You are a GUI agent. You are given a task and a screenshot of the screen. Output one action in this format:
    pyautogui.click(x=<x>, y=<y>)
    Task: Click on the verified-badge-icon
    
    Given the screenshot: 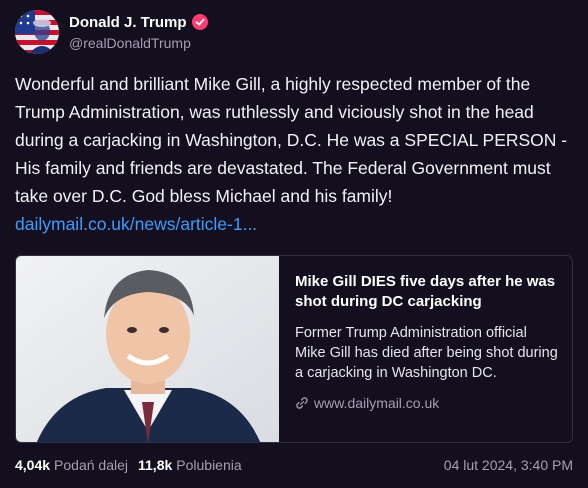 What is the action you would take?
    pyautogui.click(x=199, y=22)
    